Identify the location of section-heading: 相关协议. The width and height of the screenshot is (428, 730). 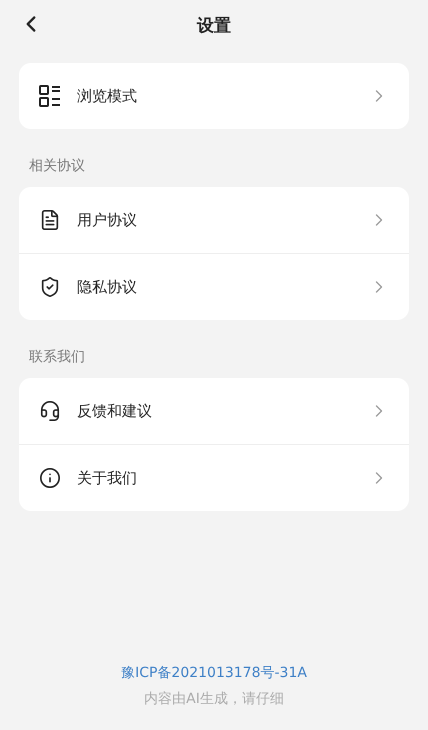
(57, 166).